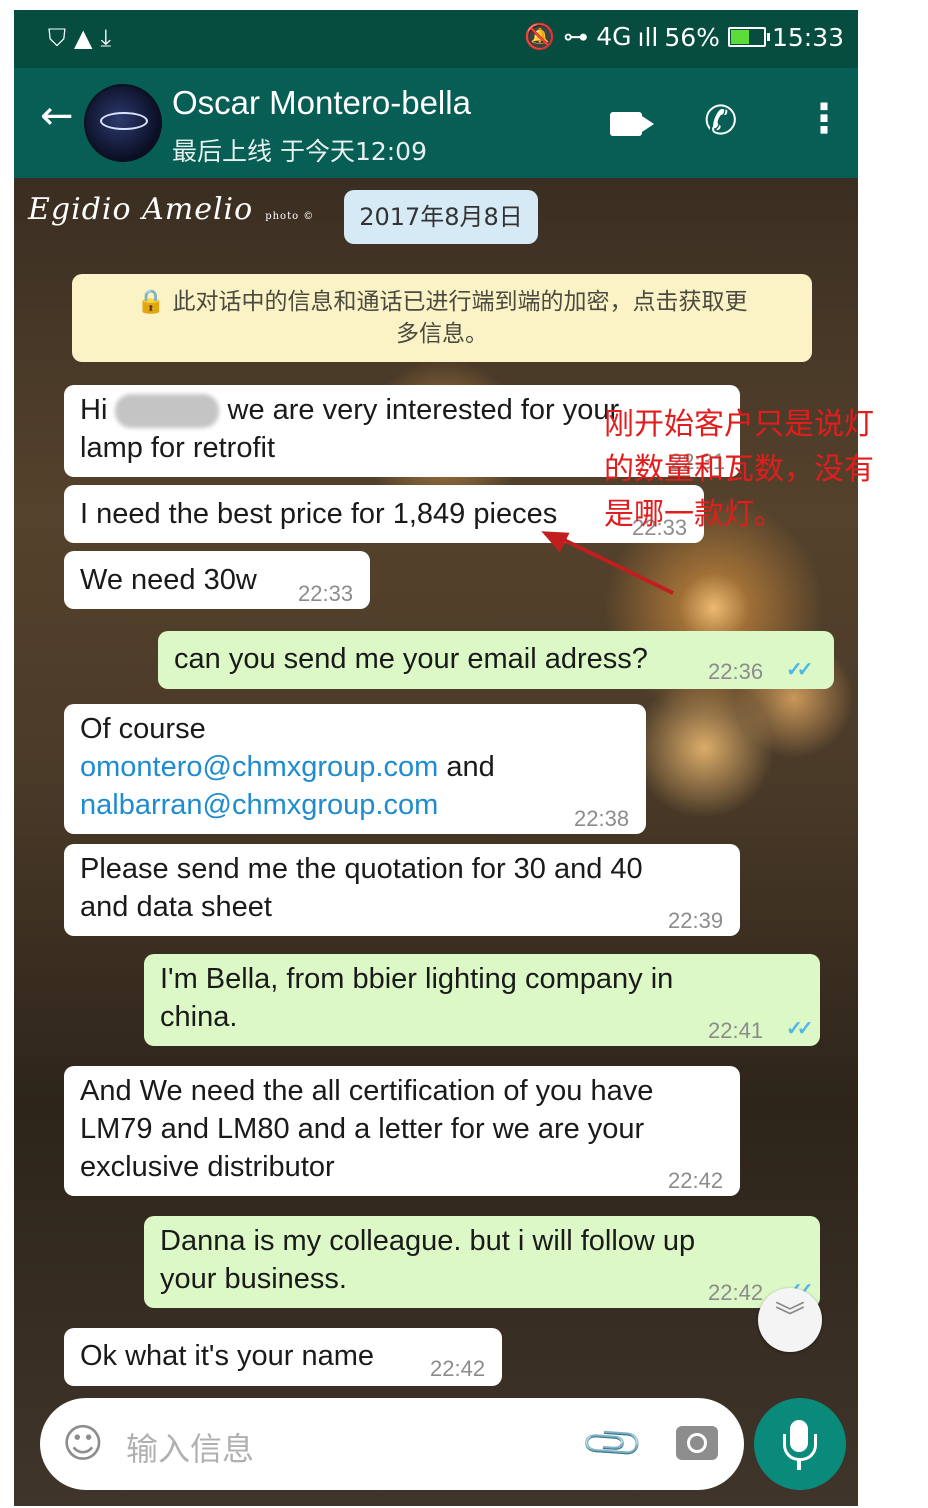 This screenshot has width=928, height=1508. Describe the element at coordinates (321, 103) in the screenshot. I see `contact-name: Oscar Montero-bella` at that location.